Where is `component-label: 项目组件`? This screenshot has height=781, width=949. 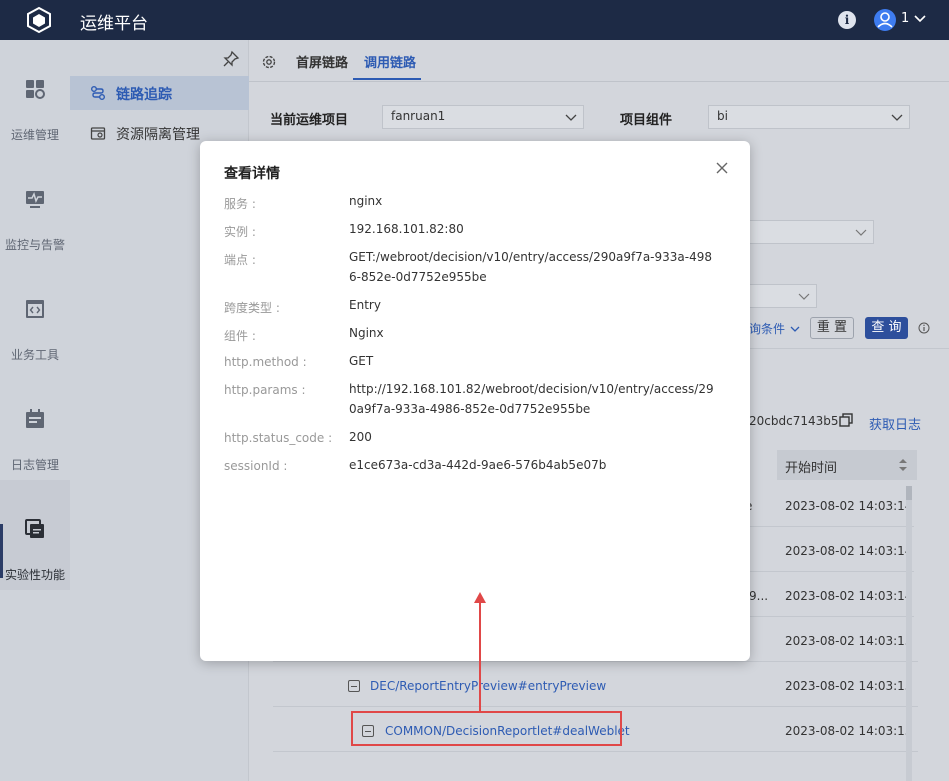
component-label: 项目组件 is located at coordinates (646, 120).